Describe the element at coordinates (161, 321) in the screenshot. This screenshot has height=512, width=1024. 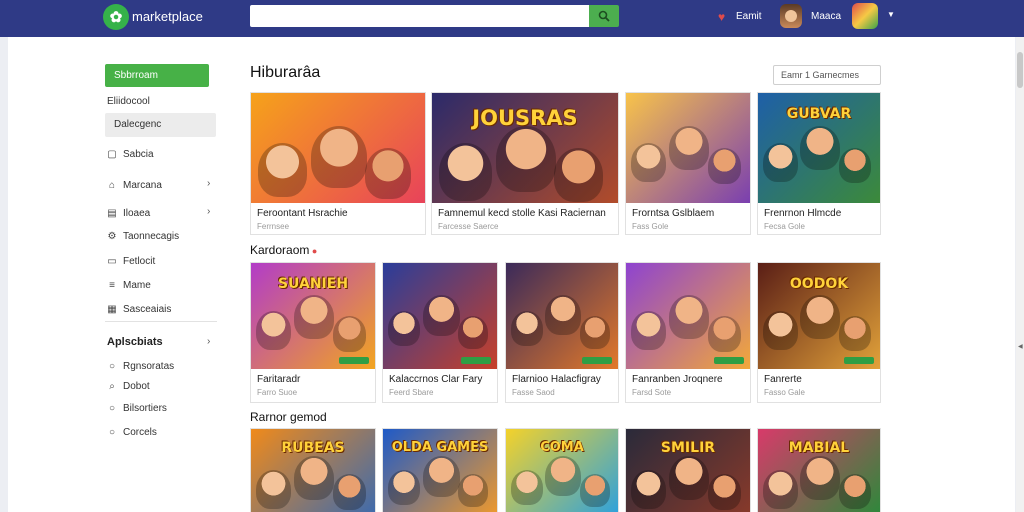
I see `sidebar-divider` at that location.